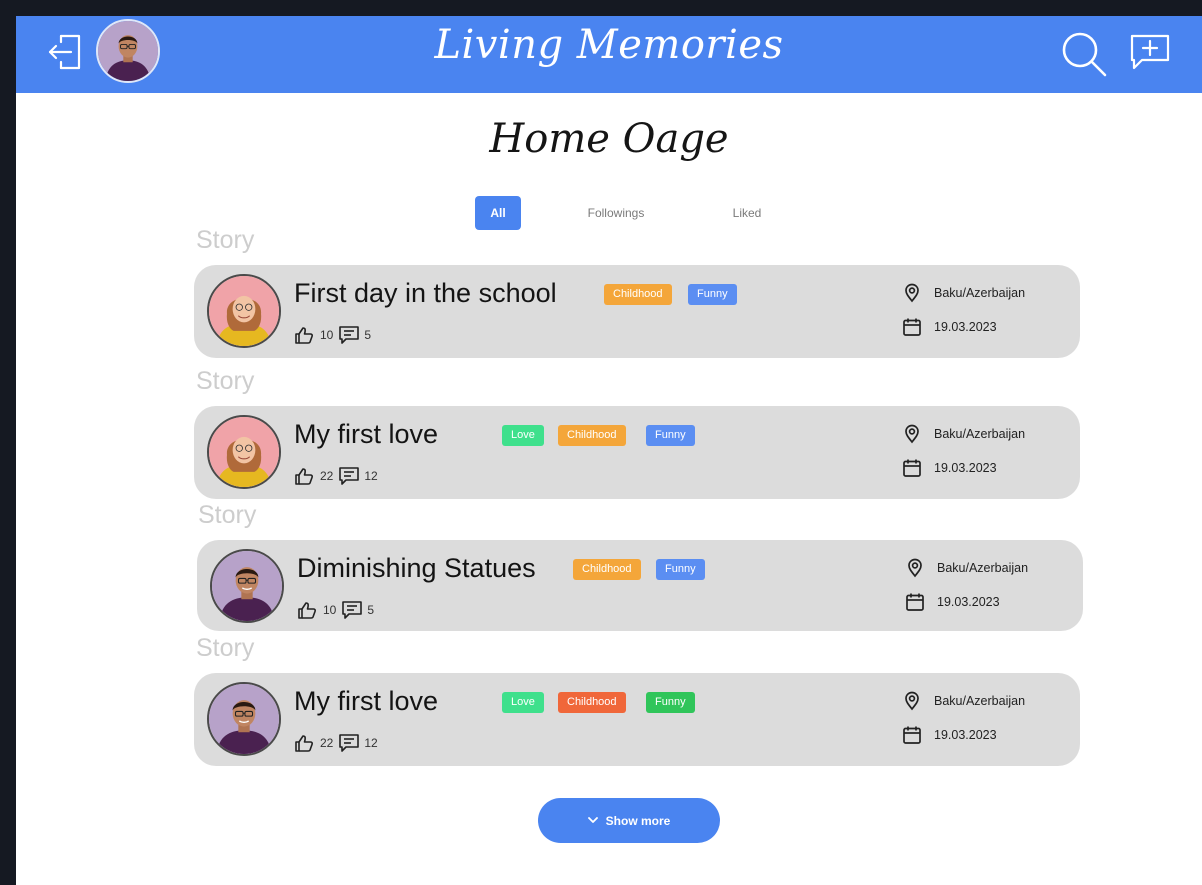 The image size is (1202, 885). What do you see at coordinates (592, 820) in the screenshot?
I see `chevron-down-icon` at bounding box center [592, 820].